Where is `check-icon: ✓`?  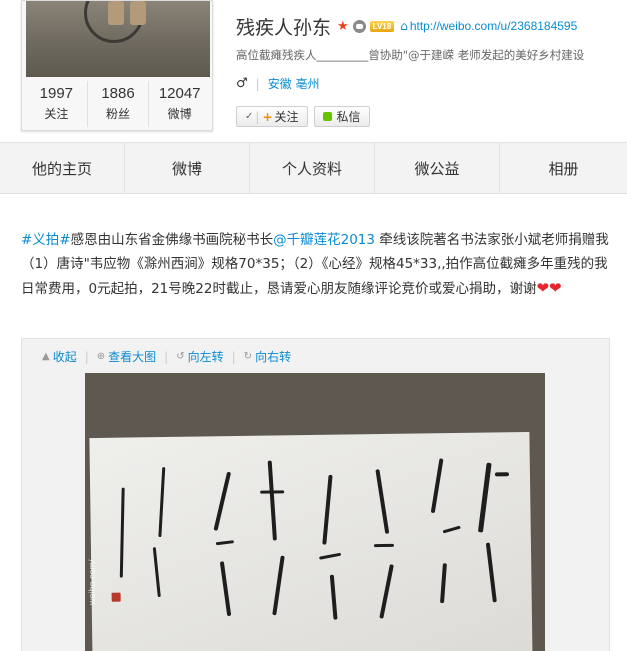 check-icon: ✓ is located at coordinates (249, 116).